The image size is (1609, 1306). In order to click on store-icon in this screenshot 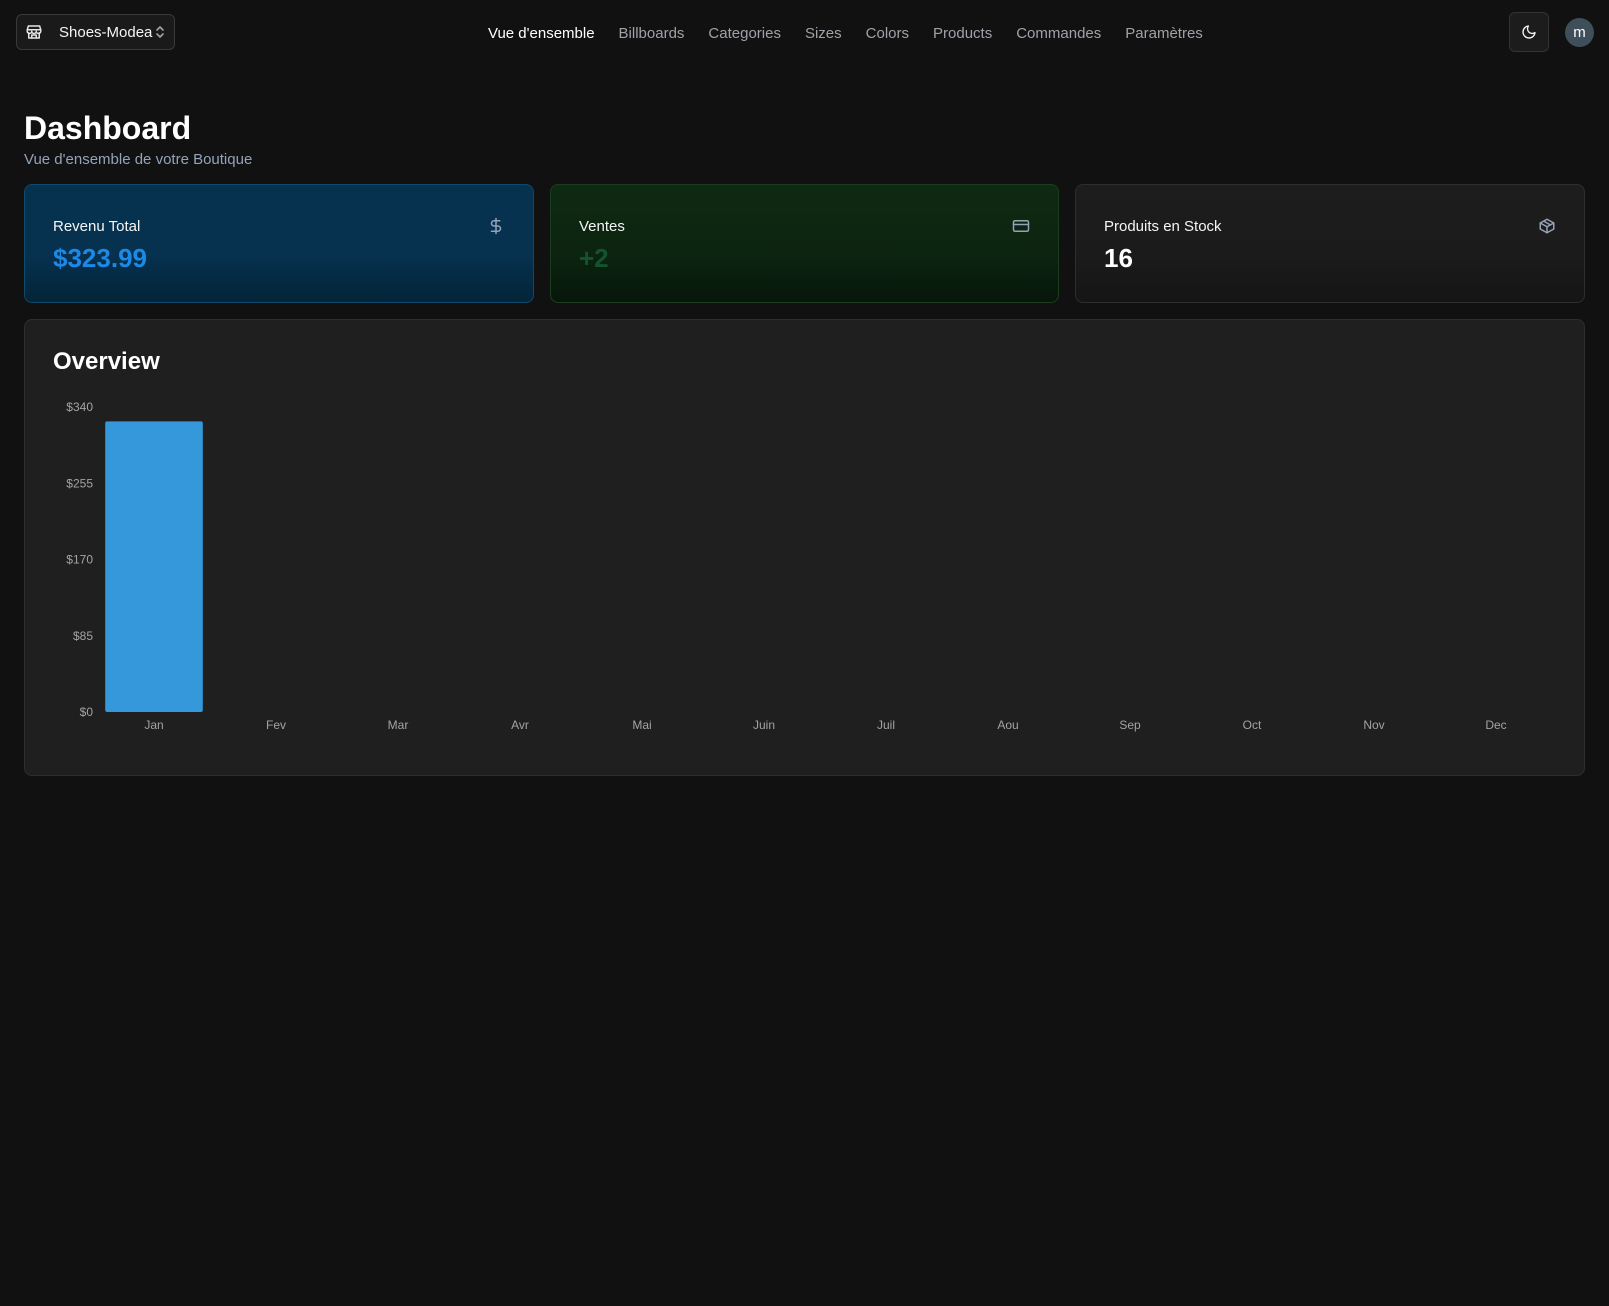, I will do `click(34, 32)`.